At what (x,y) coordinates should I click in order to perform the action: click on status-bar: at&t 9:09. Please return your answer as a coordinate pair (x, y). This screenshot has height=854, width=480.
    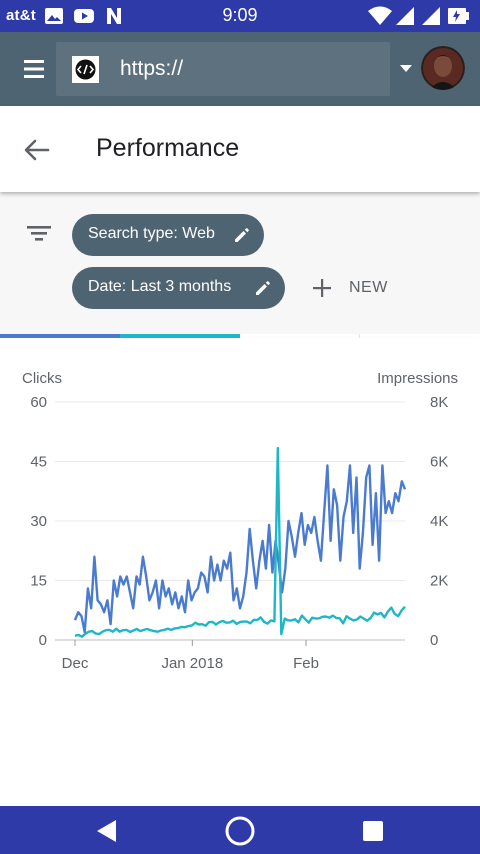
    Looking at the image, I should click on (240, 16).